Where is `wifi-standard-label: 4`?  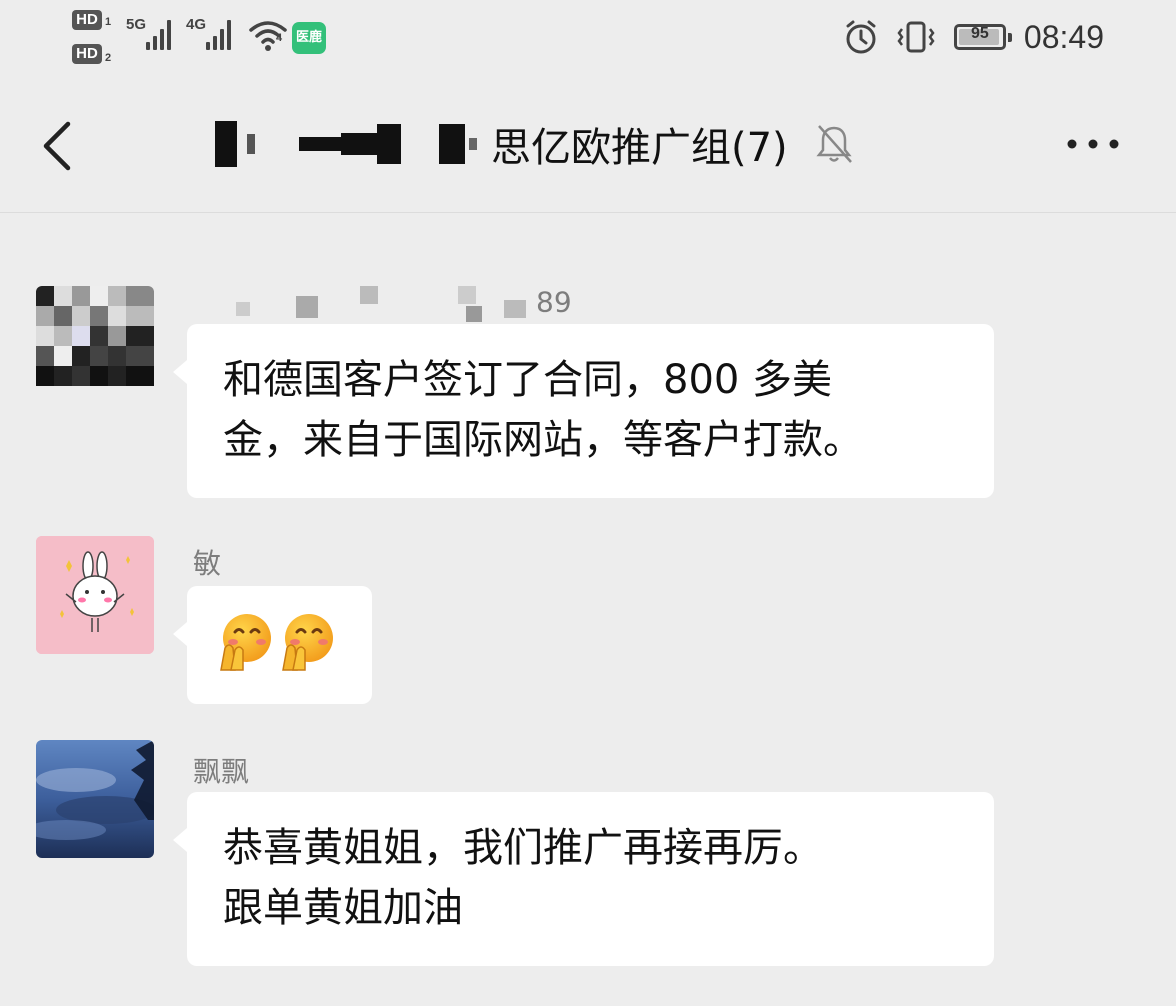 wifi-standard-label: 4 is located at coordinates (279, 38).